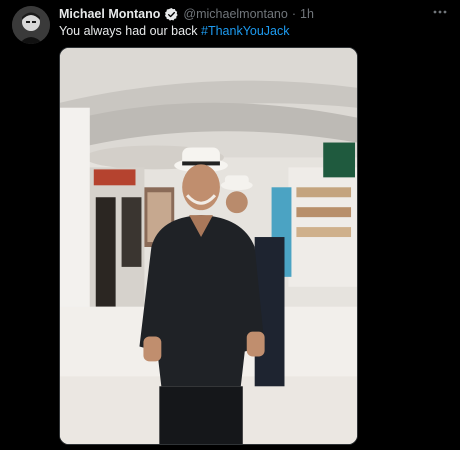 The image size is (460, 450). What do you see at coordinates (440, 12) in the screenshot?
I see `more-horizontal-icon` at bounding box center [440, 12].